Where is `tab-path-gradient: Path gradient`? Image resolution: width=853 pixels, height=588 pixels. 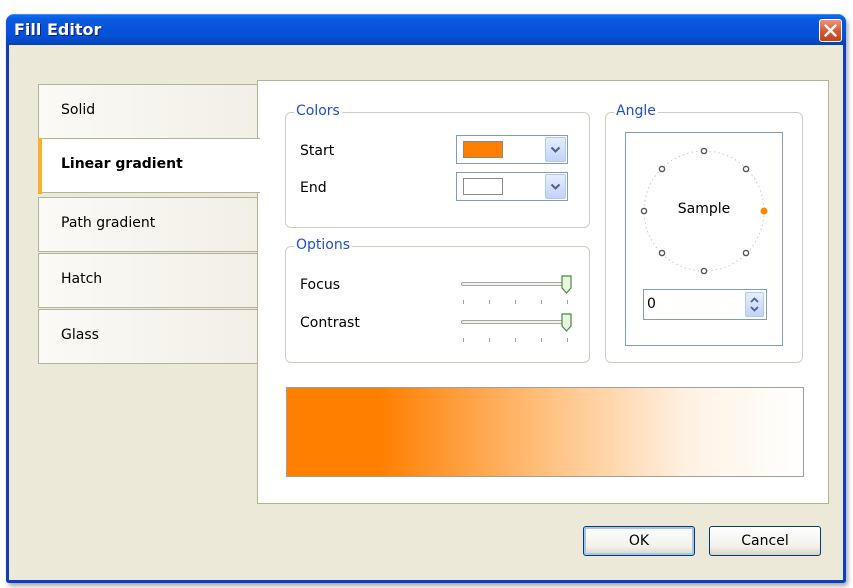
tab-path-gradient: Path gradient is located at coordinates (148, 224).